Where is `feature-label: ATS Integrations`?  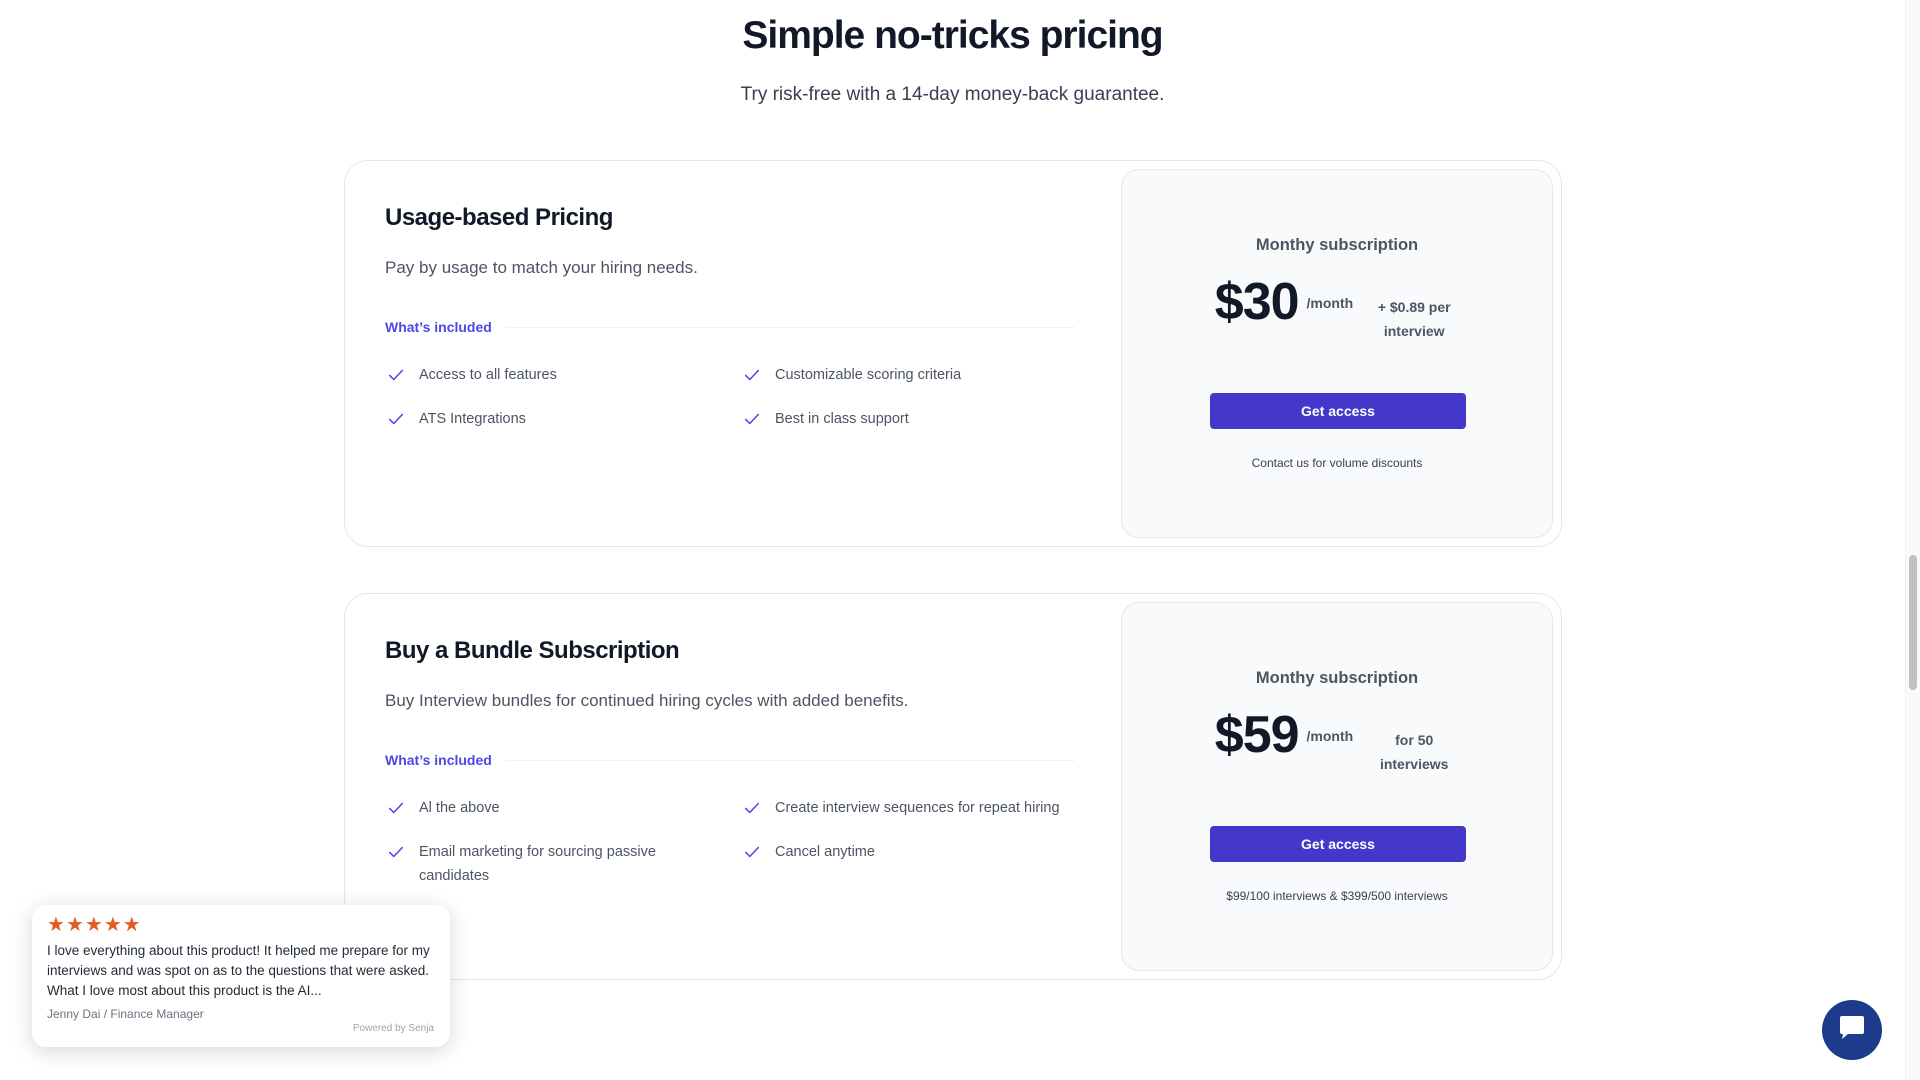
feature-label: ATS Integrations is located at coordinates (472, 419).